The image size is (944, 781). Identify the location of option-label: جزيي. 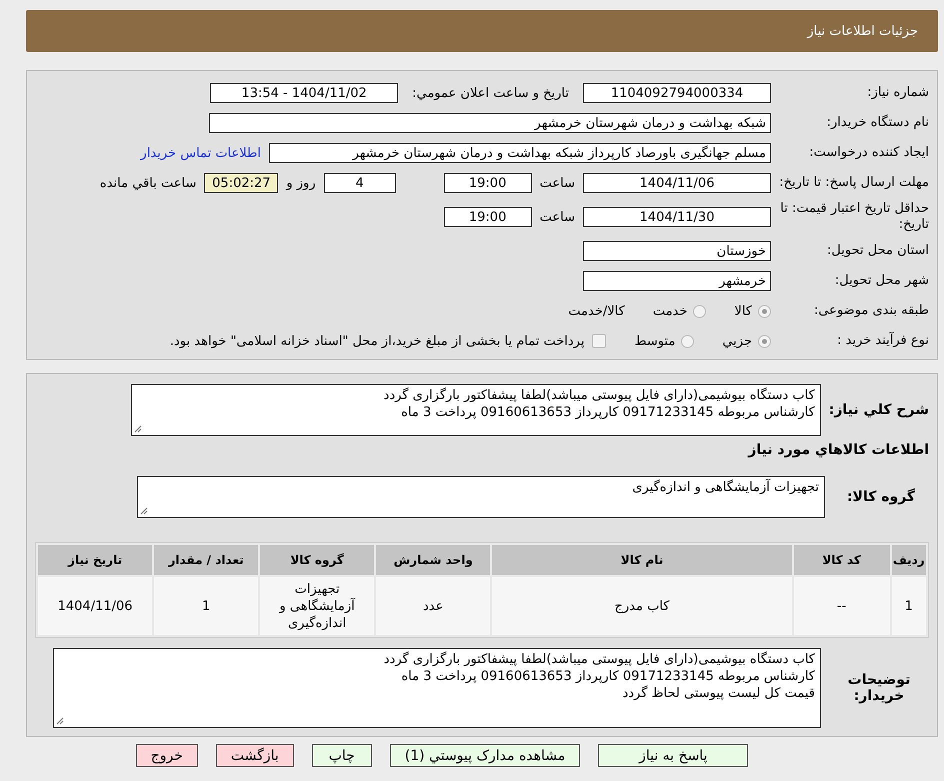
(737, 341).